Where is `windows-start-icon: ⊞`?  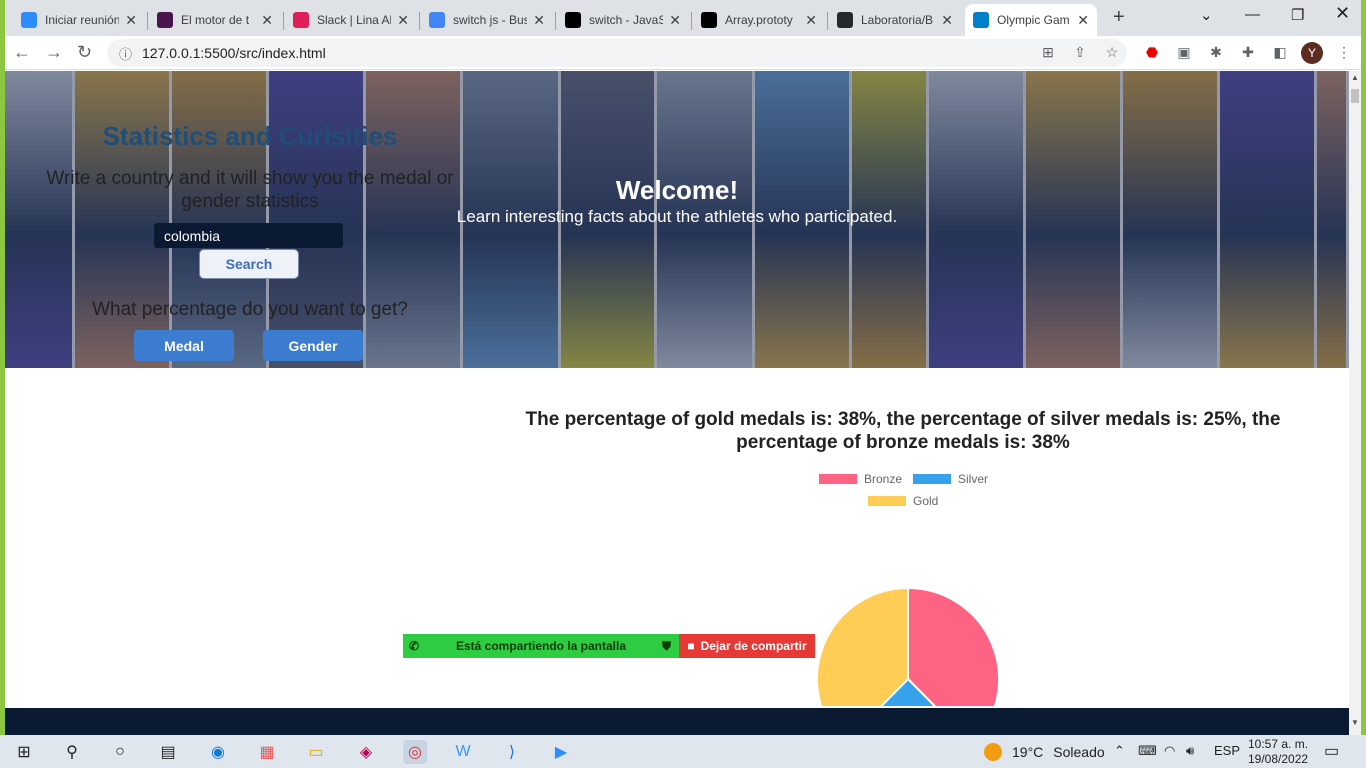 windows-start-icon: ⊞ is located at coordinates (24, 752).